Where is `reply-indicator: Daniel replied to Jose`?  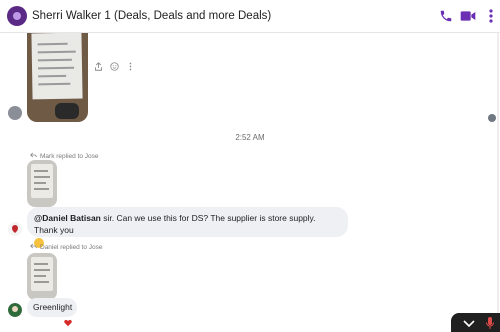 reply-indicator: Daniel replied to Jose is located at coordinates (66, 247).